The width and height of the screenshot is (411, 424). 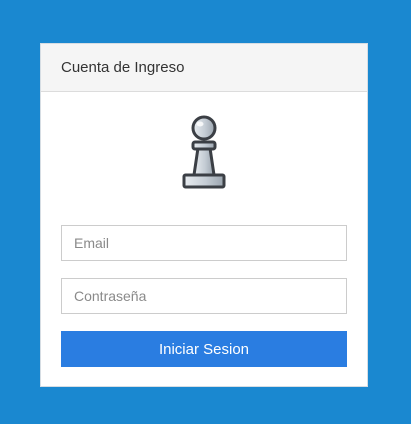 I want to click on chess-pawn-icon, so click(x=204, y=152).